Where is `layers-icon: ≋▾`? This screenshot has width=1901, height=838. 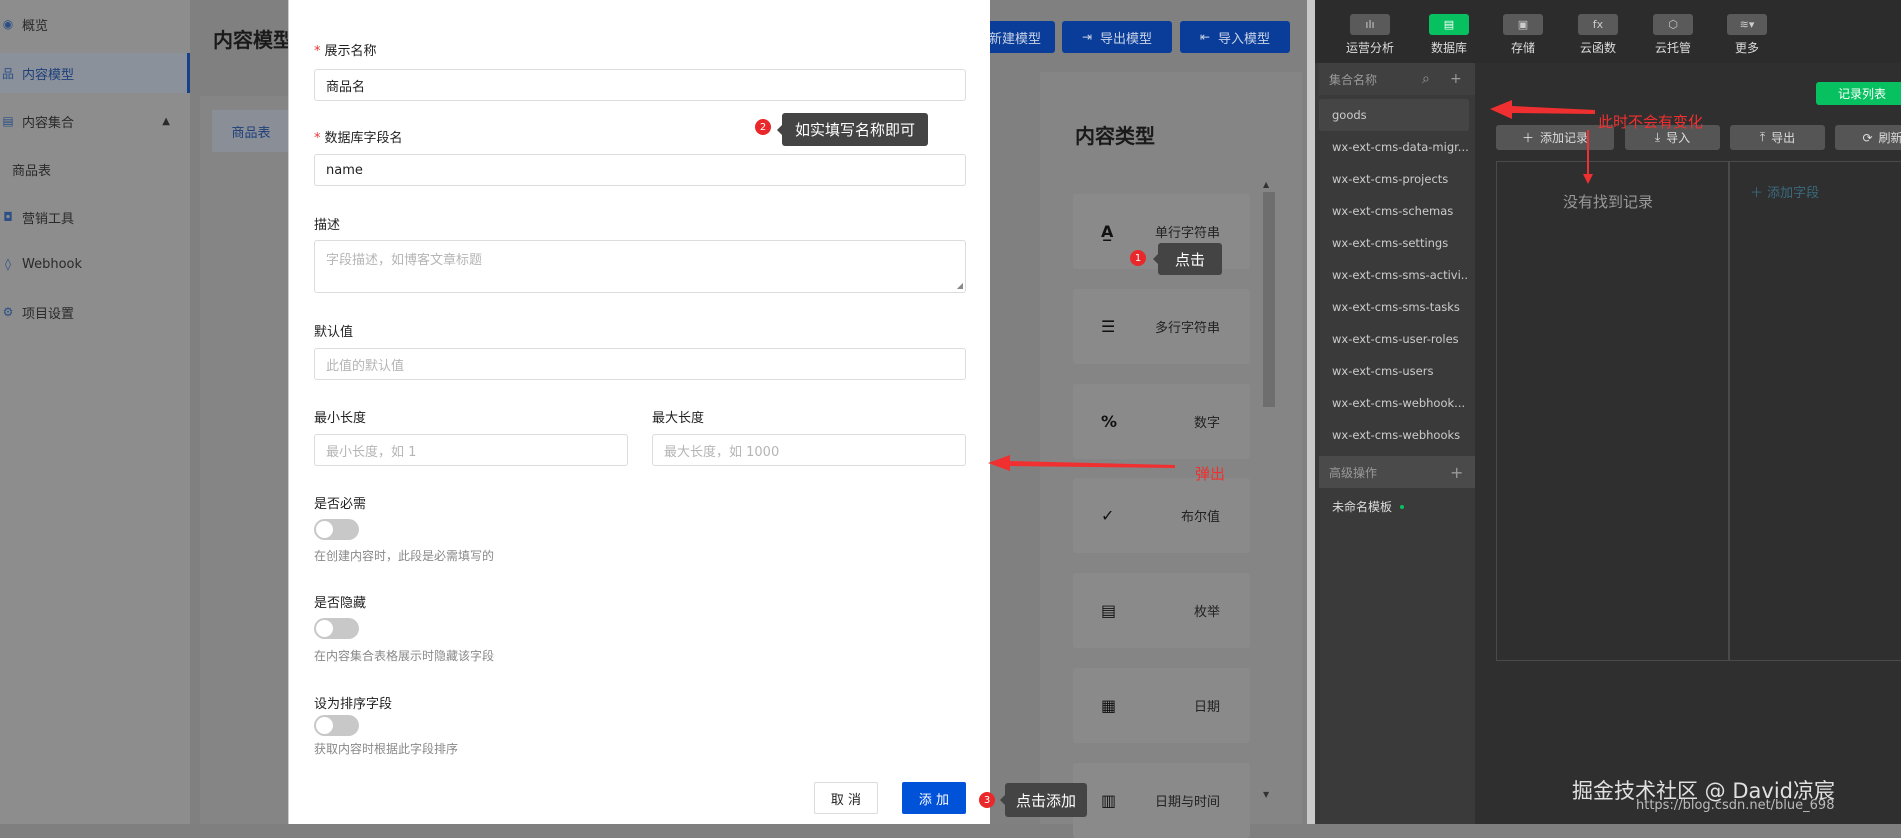 layers-icon: ≋▾ is located at coordinates (1747, 24).